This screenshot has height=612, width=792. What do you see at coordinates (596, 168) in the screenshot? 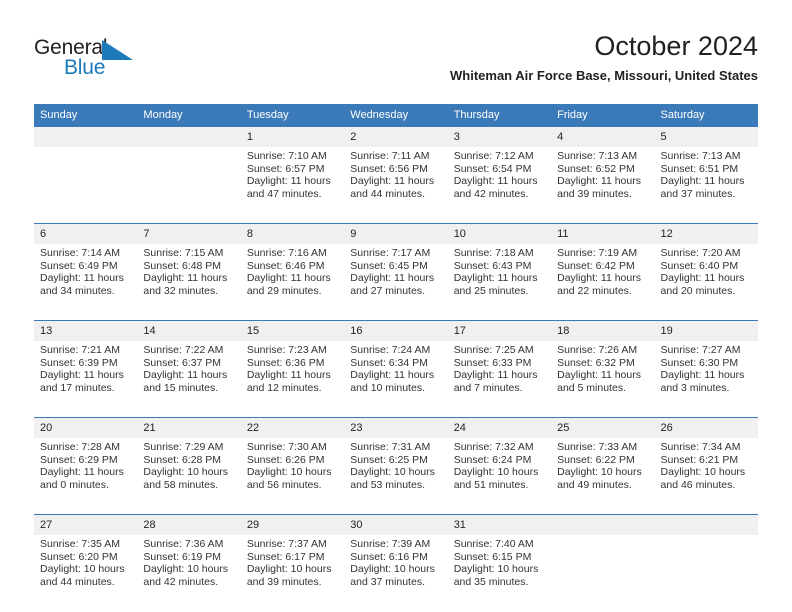
I see `sunset-text: Sunset: 6:52 PM` at bounding box center [596, 168].